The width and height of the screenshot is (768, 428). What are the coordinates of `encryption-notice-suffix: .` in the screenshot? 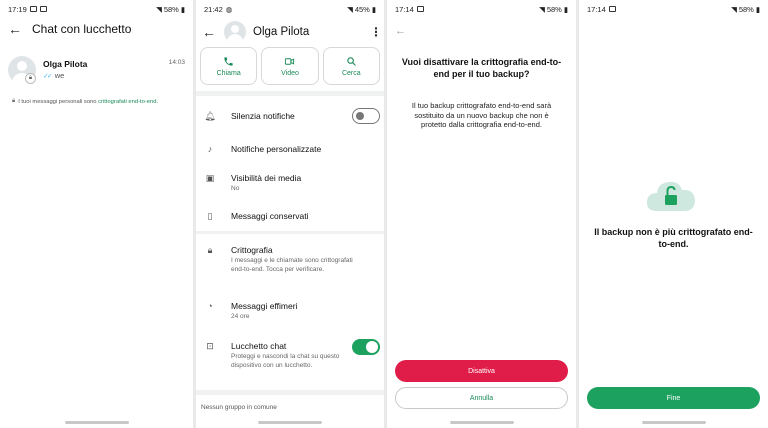 It's located at (157, 101).